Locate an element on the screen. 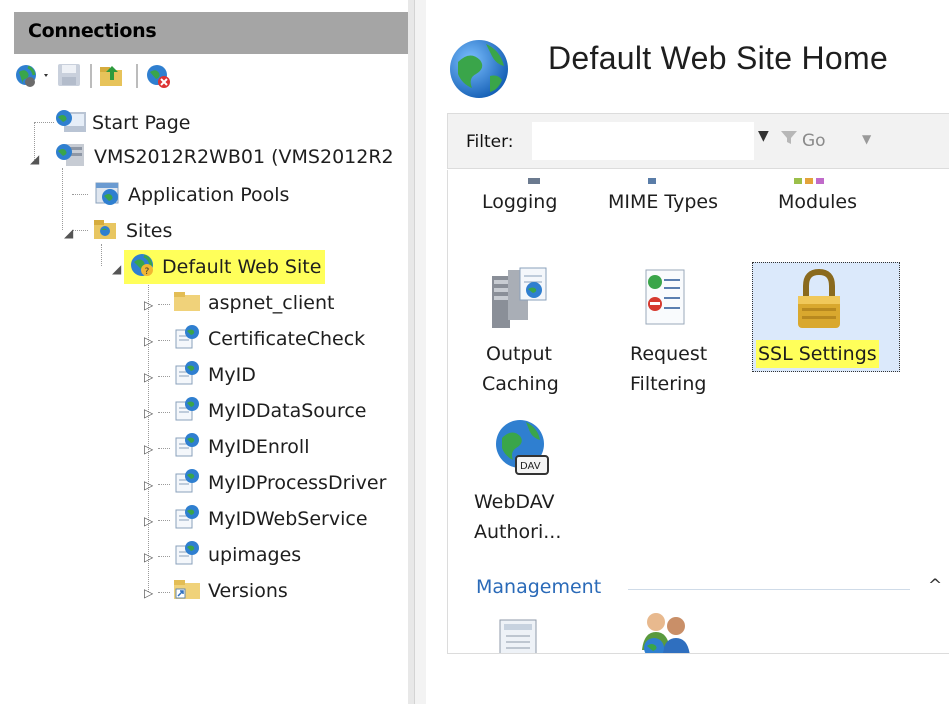 The image size is (949, 704). tree-item-aspnet-client: aspnet_client is located at coordinates (253, 303).